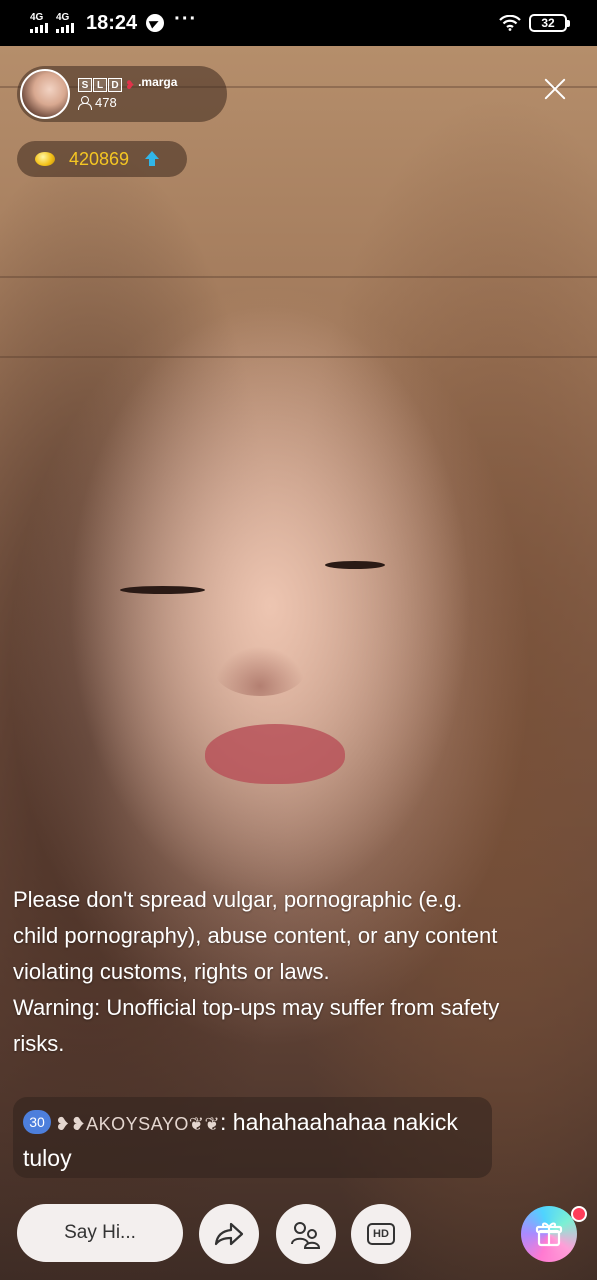  What do you see at coordinates (555, 89) in the screenshot?
I see `close-icon` at bounding box center [555, 89].